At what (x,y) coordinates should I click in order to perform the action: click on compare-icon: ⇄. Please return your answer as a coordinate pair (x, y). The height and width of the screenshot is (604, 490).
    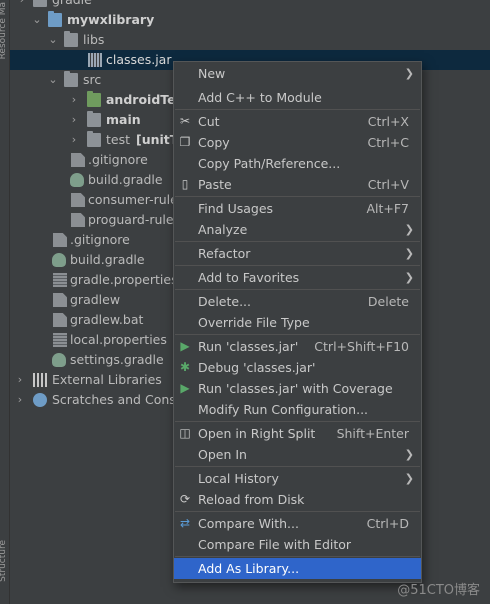
    Looking at the image, I should click on (185, 523).